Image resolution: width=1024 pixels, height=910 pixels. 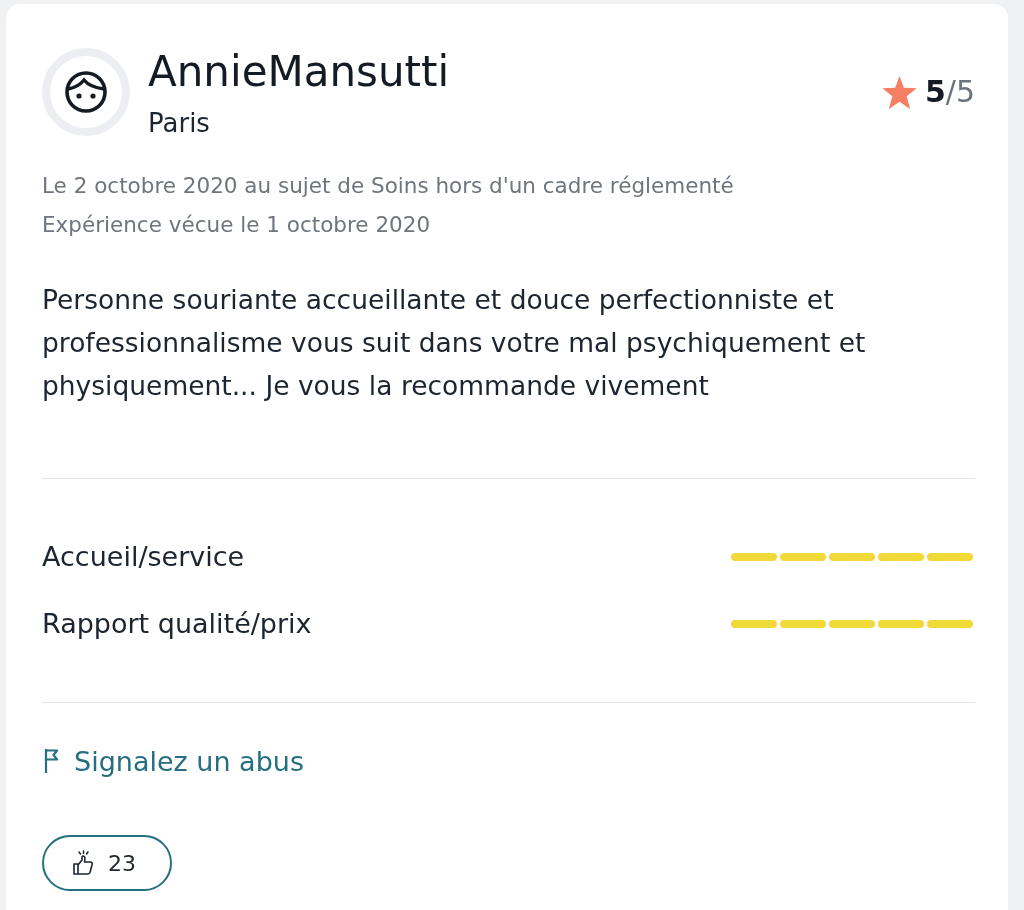 What do you see at coordinates (899, 92) in the screenshot?
I see `star-icon` at bounding box center [899, 92].